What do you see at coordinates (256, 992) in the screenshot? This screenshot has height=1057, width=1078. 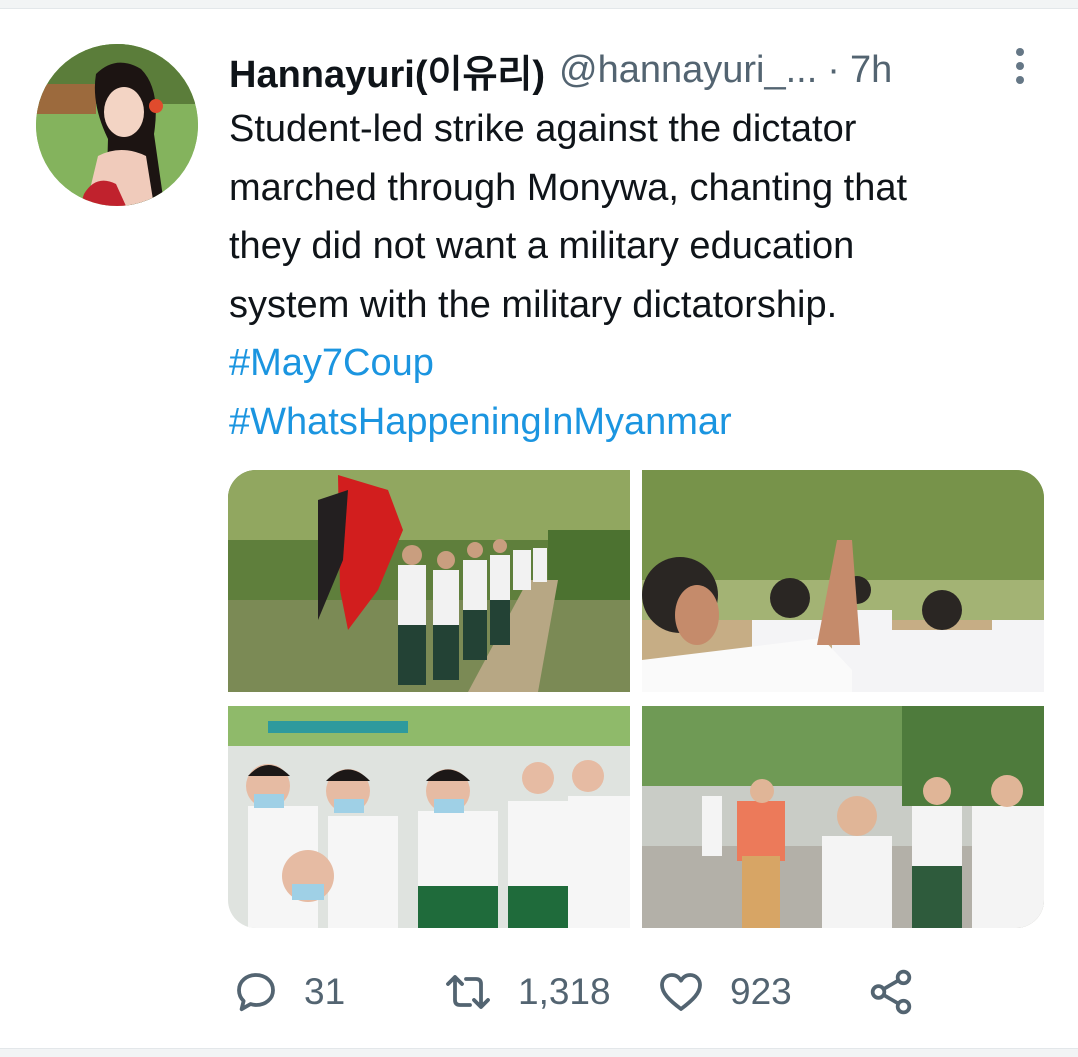 I see `reply-icon` at bounding box center [256, 992].